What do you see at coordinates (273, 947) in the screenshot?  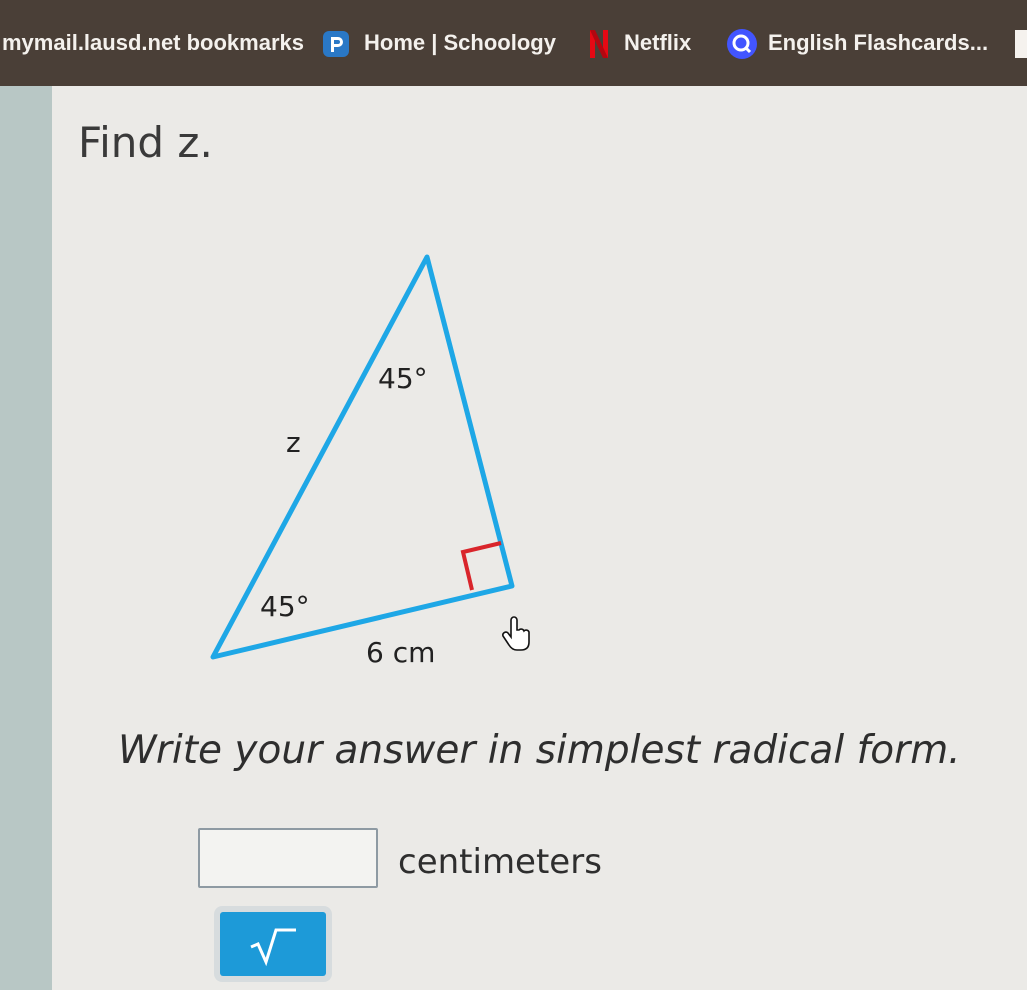 I see `sqrt-icon` at bounding box center [273, 947].